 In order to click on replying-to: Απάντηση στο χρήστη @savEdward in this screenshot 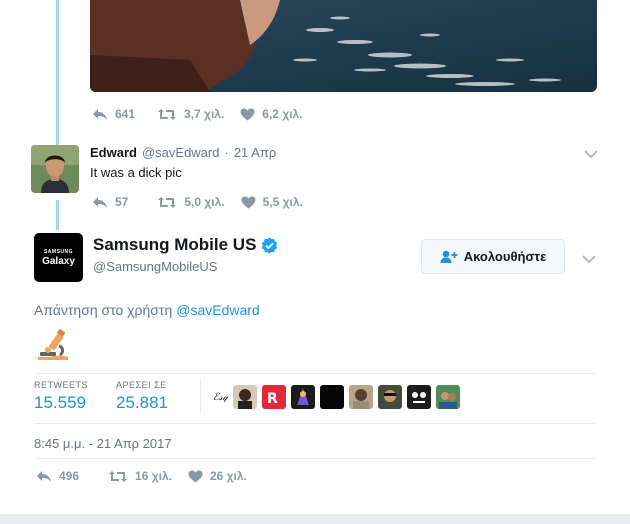, I will do `click(147, 310)`.